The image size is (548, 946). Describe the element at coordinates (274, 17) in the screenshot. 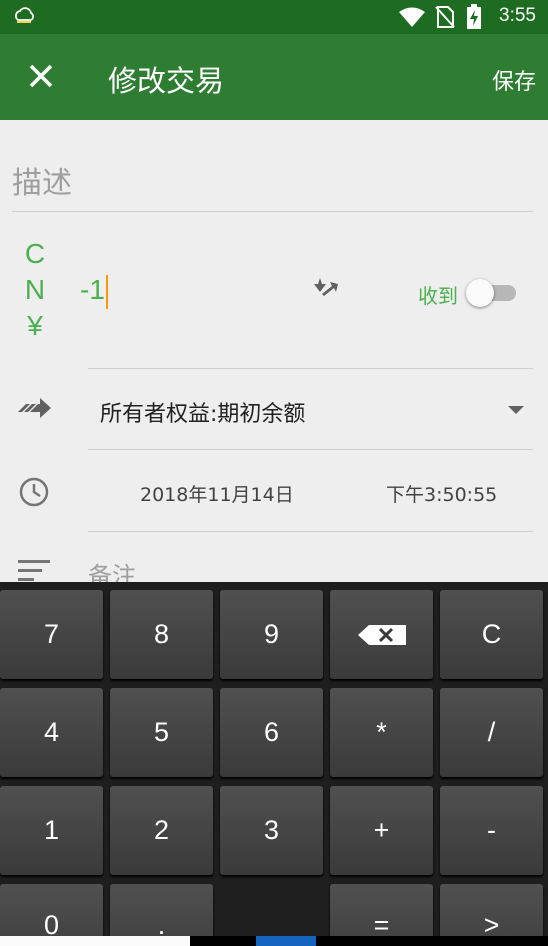

I see `status-bar: 3:55` at that location.